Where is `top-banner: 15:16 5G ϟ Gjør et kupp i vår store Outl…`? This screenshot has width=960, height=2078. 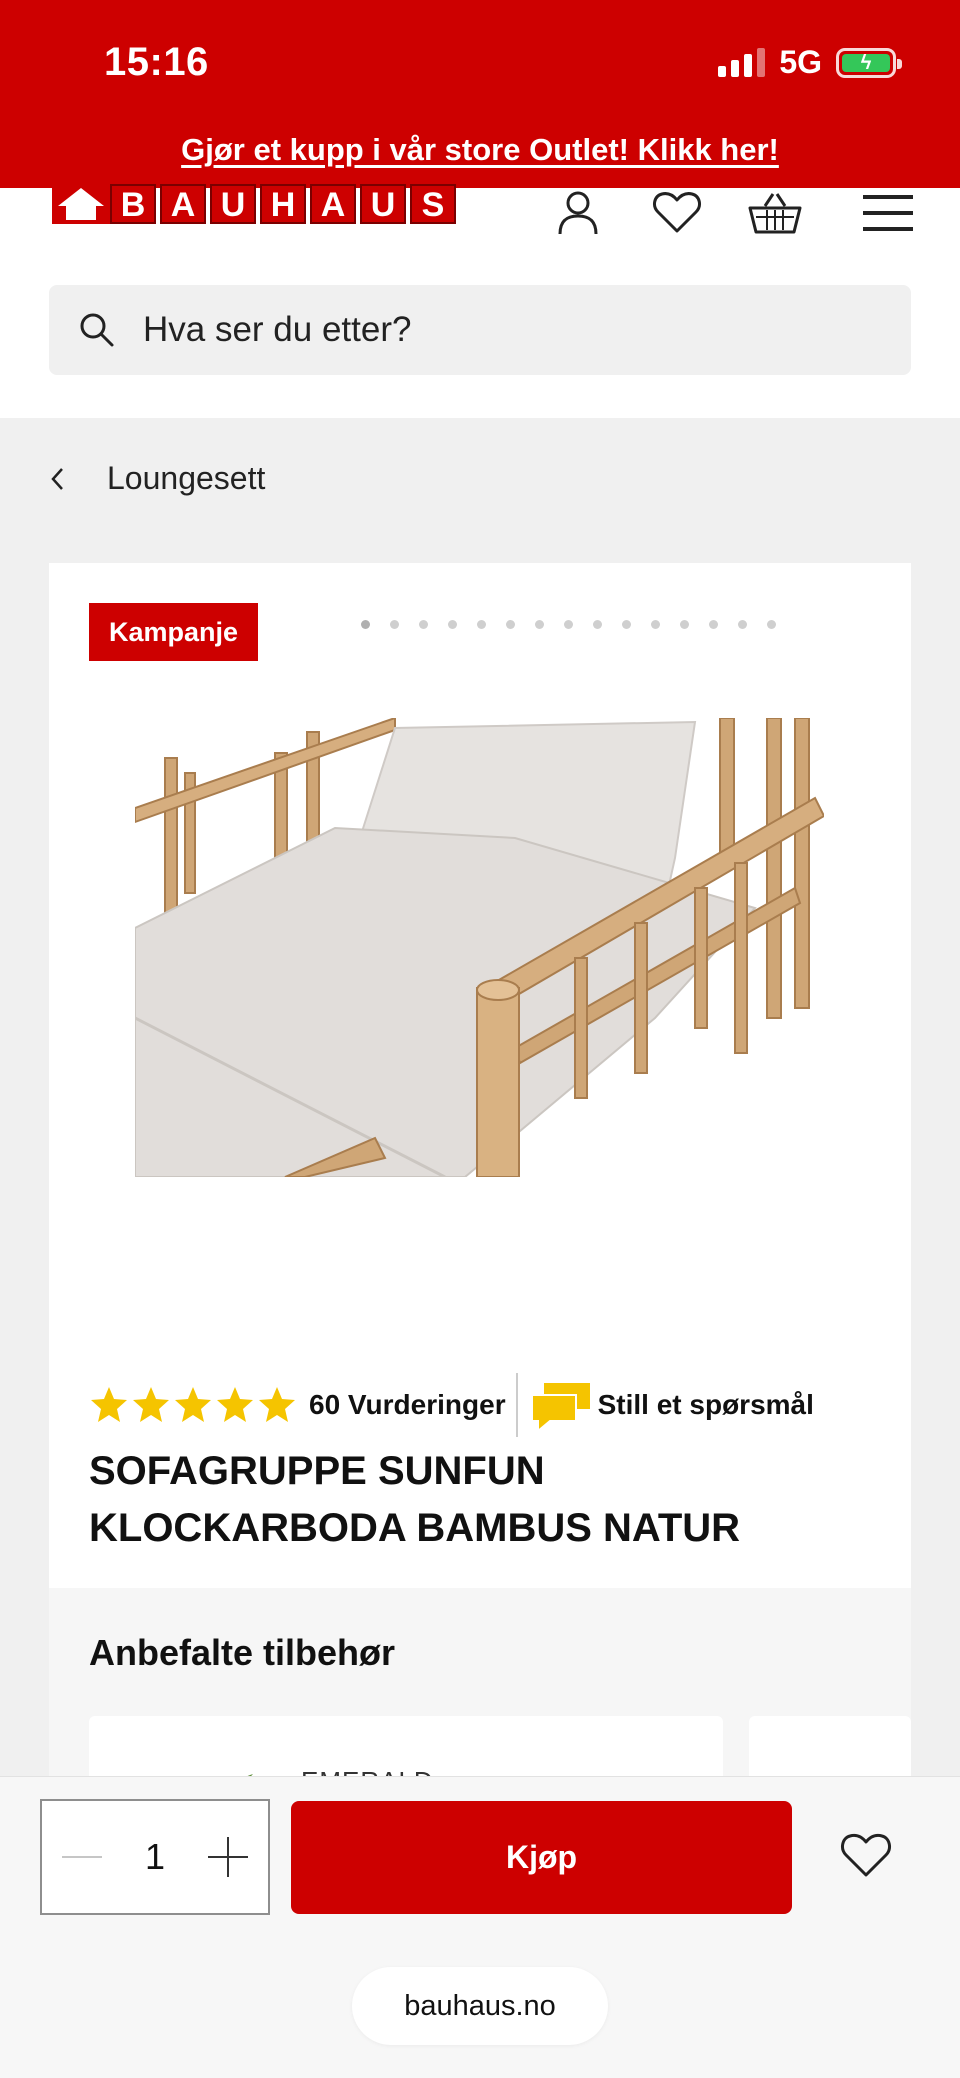 top-banner: 15:16 5G ϟ Gjør et kupp i vår store Outl… is located at coordinates (480, 94).